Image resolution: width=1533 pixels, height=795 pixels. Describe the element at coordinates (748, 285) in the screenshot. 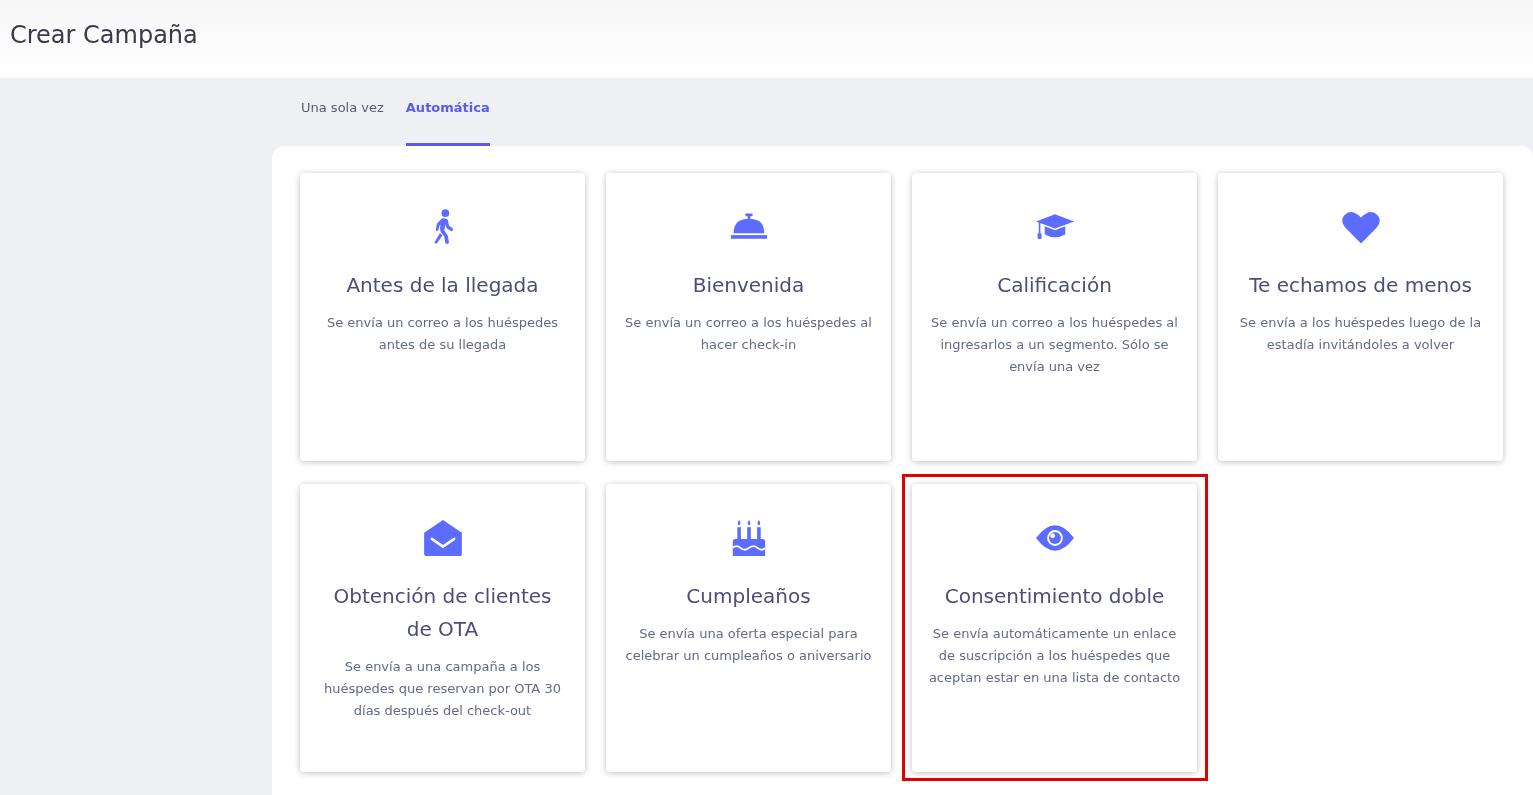

I see `card-title: Bienvenida` at that location.